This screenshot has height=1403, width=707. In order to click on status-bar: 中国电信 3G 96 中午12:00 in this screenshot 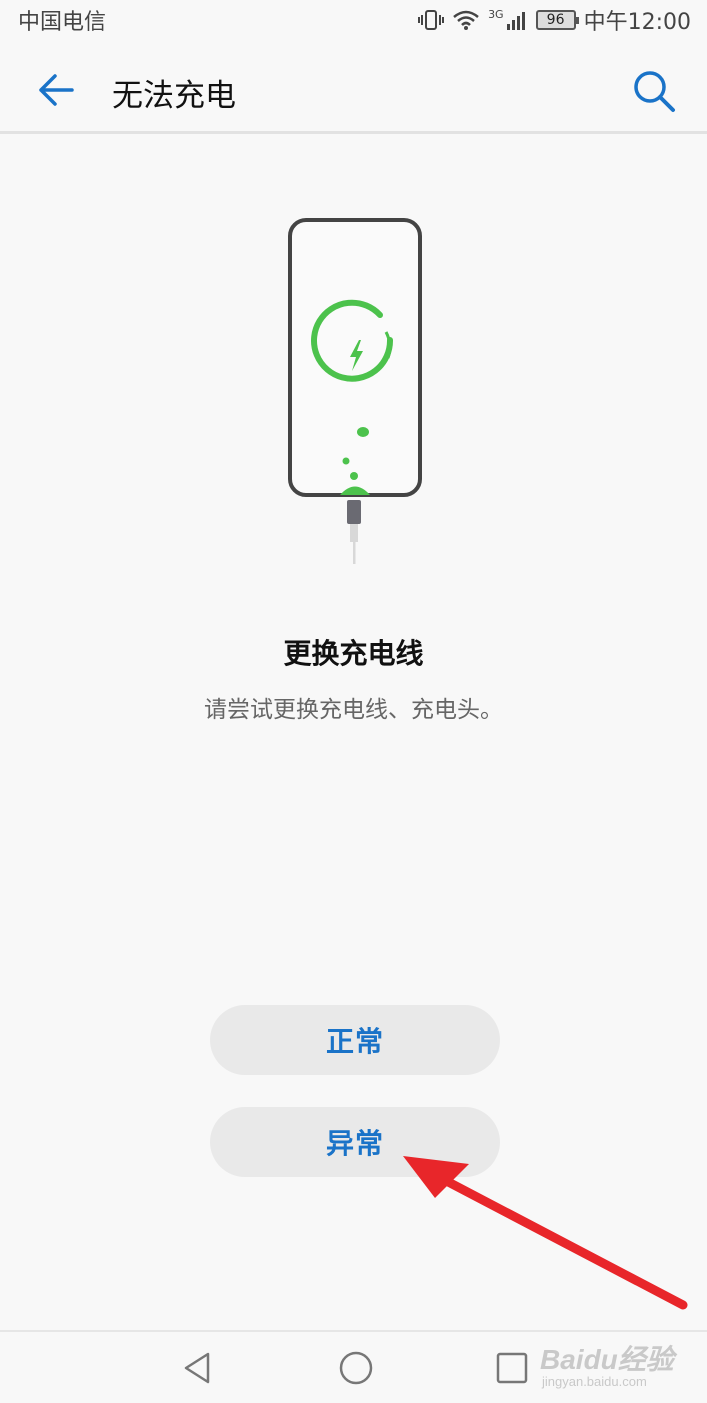, I will do `click(353, 20)`.